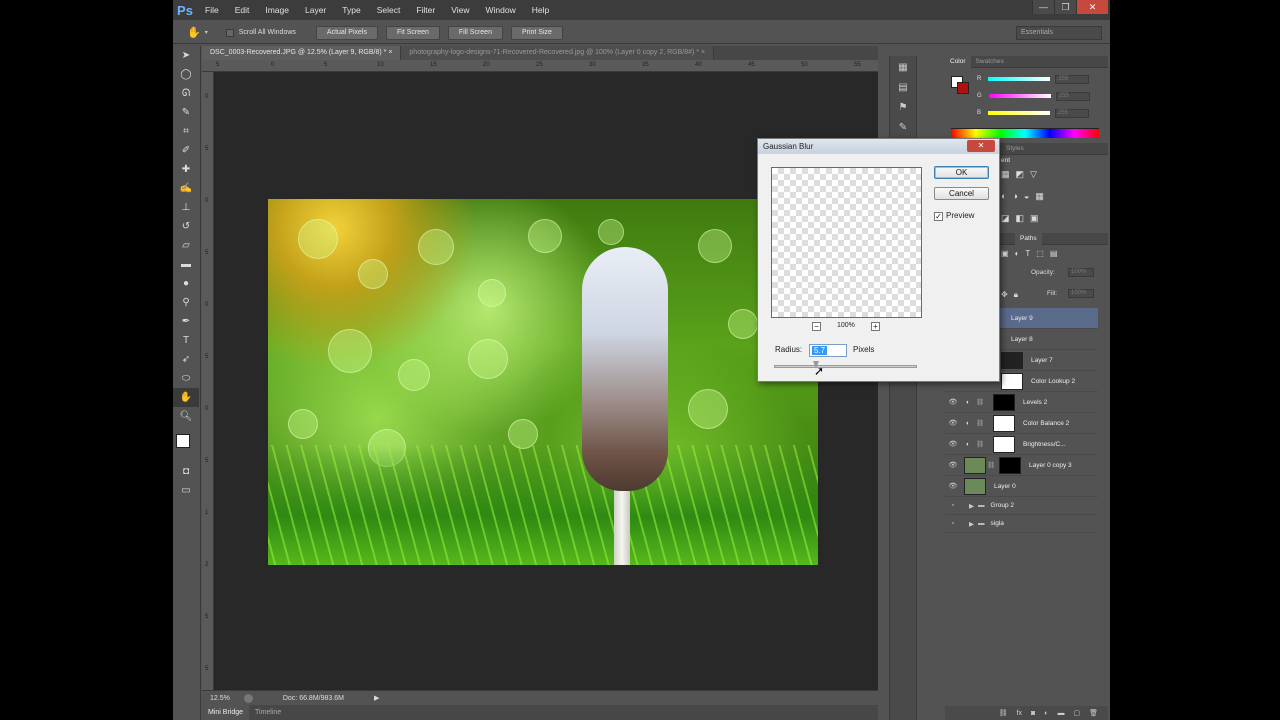 The image size is (1280, 720). I want to click on filter-shape-icon: ⬚, so click(1040, 253).